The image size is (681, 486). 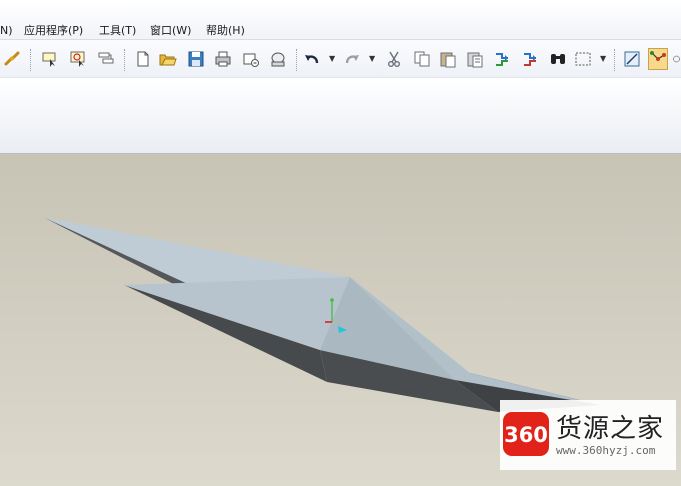 I want to click on menu-bar: N) 应用程序(P) 工具(T) 窗口(W) 帮助(H), so click(x=340, y=20).